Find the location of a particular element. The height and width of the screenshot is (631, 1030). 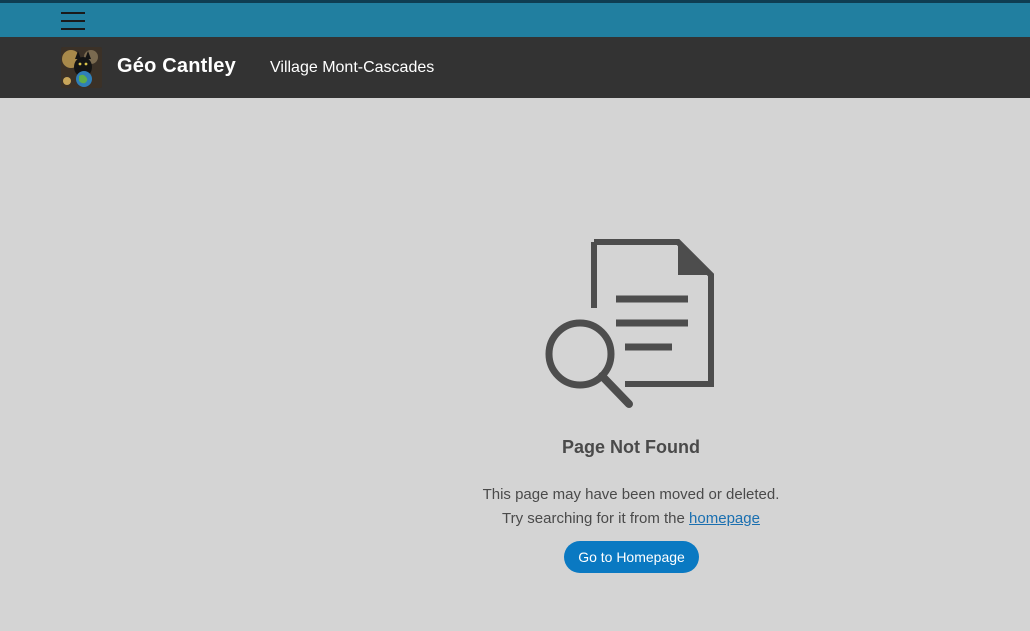

message-line-2: Try searching for it from the homepage is located at coordinates (515, 519).